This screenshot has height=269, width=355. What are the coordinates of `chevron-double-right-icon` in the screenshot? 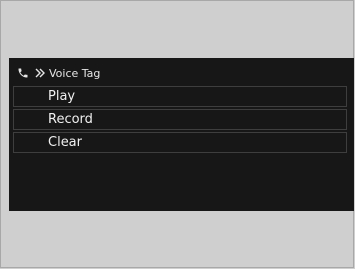 It's located at (40, 73).